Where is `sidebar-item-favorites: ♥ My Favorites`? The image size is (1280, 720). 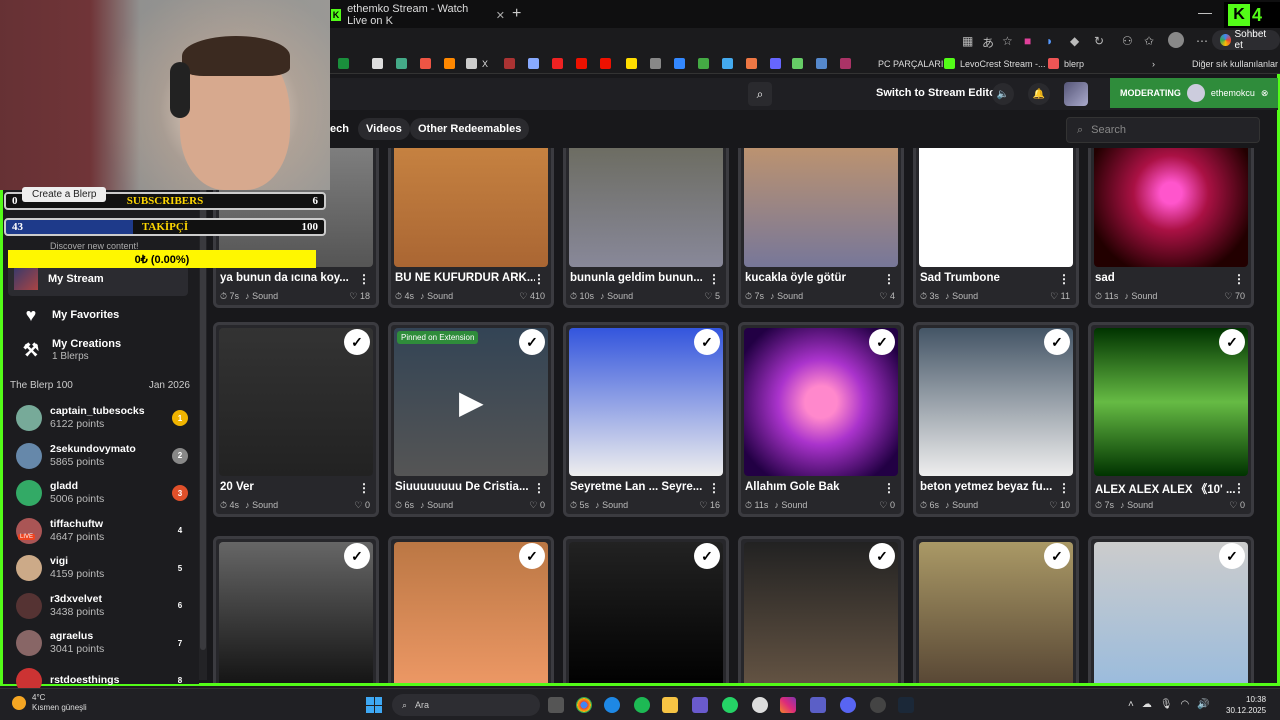 sidebar-item-favorites: ♥ My Favorites is located at coordinates (70, 315).